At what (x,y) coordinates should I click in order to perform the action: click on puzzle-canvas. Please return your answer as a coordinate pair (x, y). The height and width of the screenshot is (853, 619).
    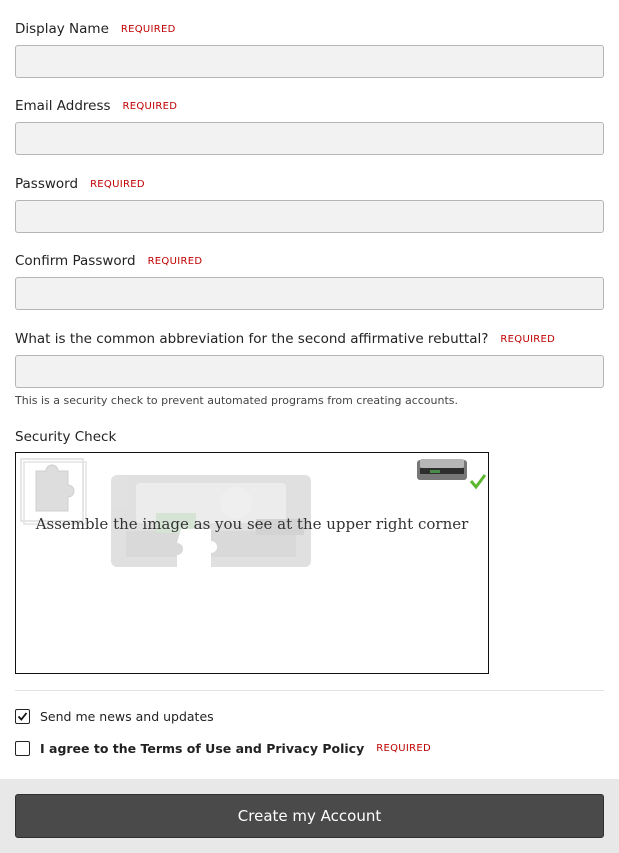
    Looking at the image, I should click on (253, 512).